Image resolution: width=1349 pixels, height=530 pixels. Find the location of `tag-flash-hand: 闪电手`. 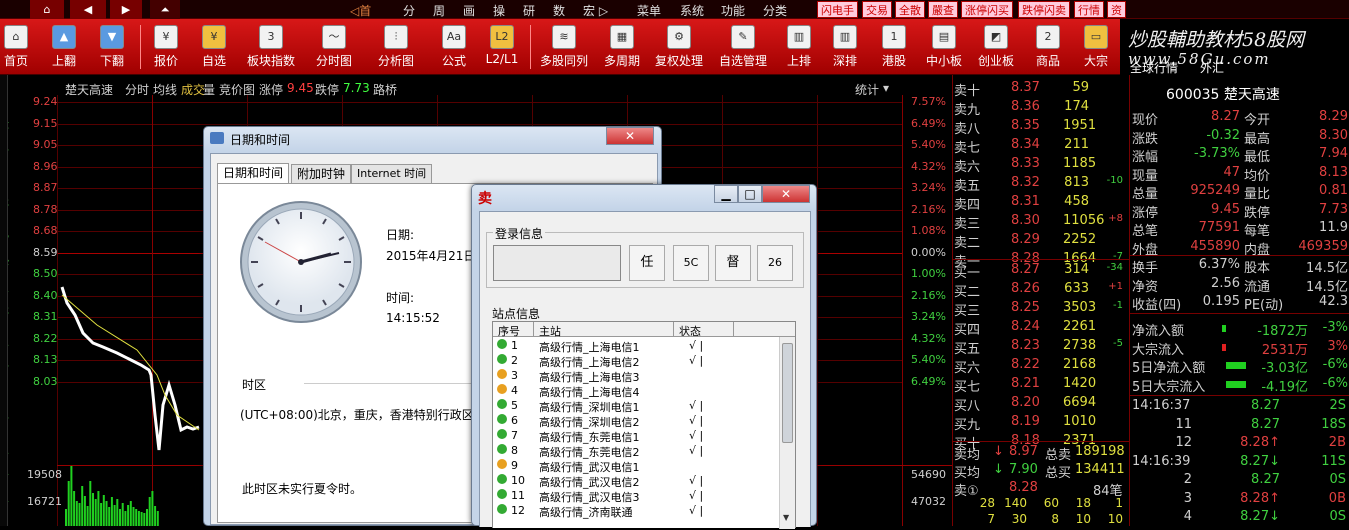

tag-flash-hand: 闪电手 is located at coordinates (837, 9).